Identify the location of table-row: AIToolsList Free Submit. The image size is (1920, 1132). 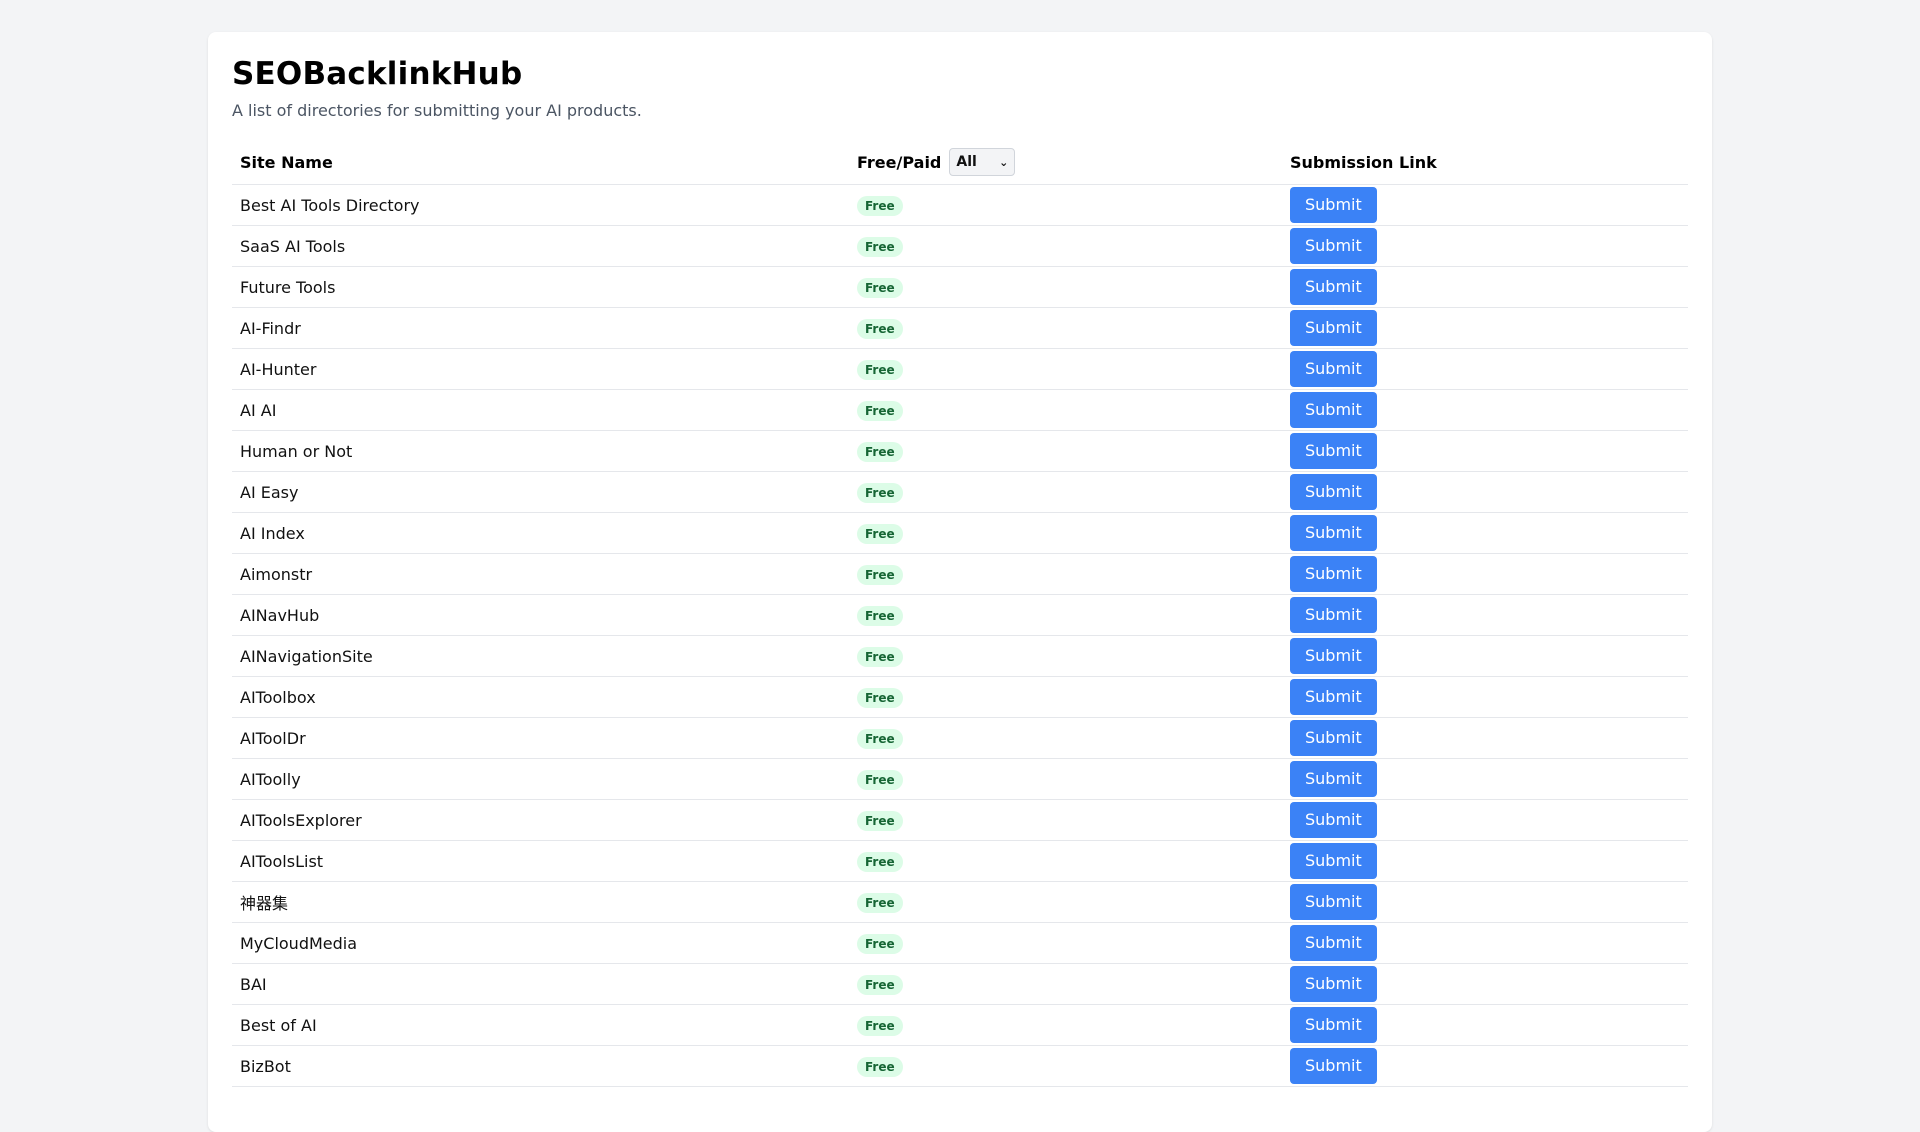
(960, 861).